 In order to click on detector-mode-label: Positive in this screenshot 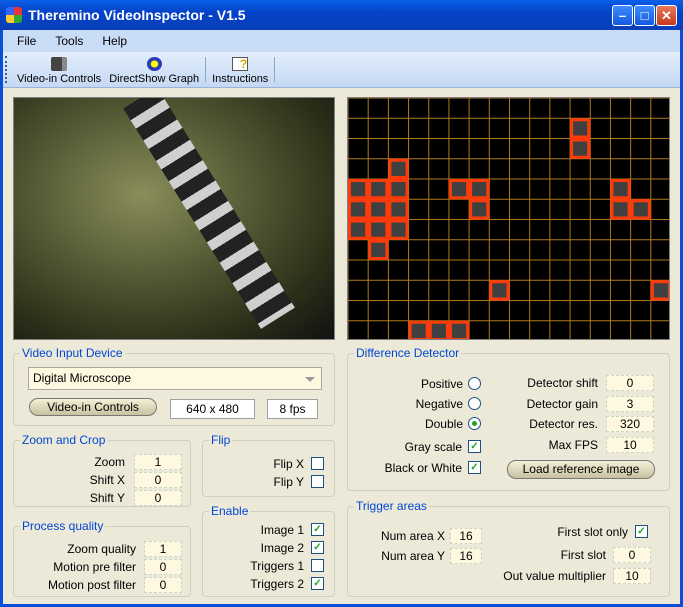, I will do `click(441, 384)`.